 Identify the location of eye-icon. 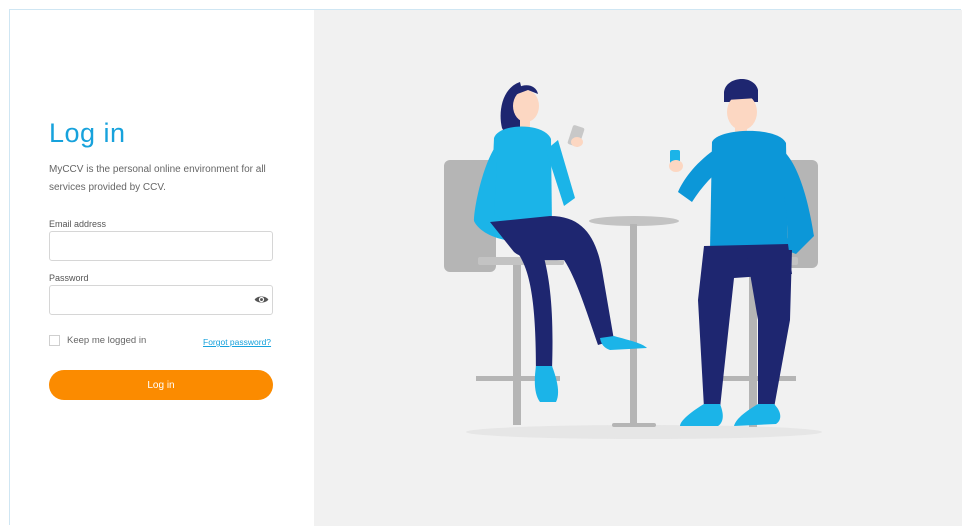
(261, 299).